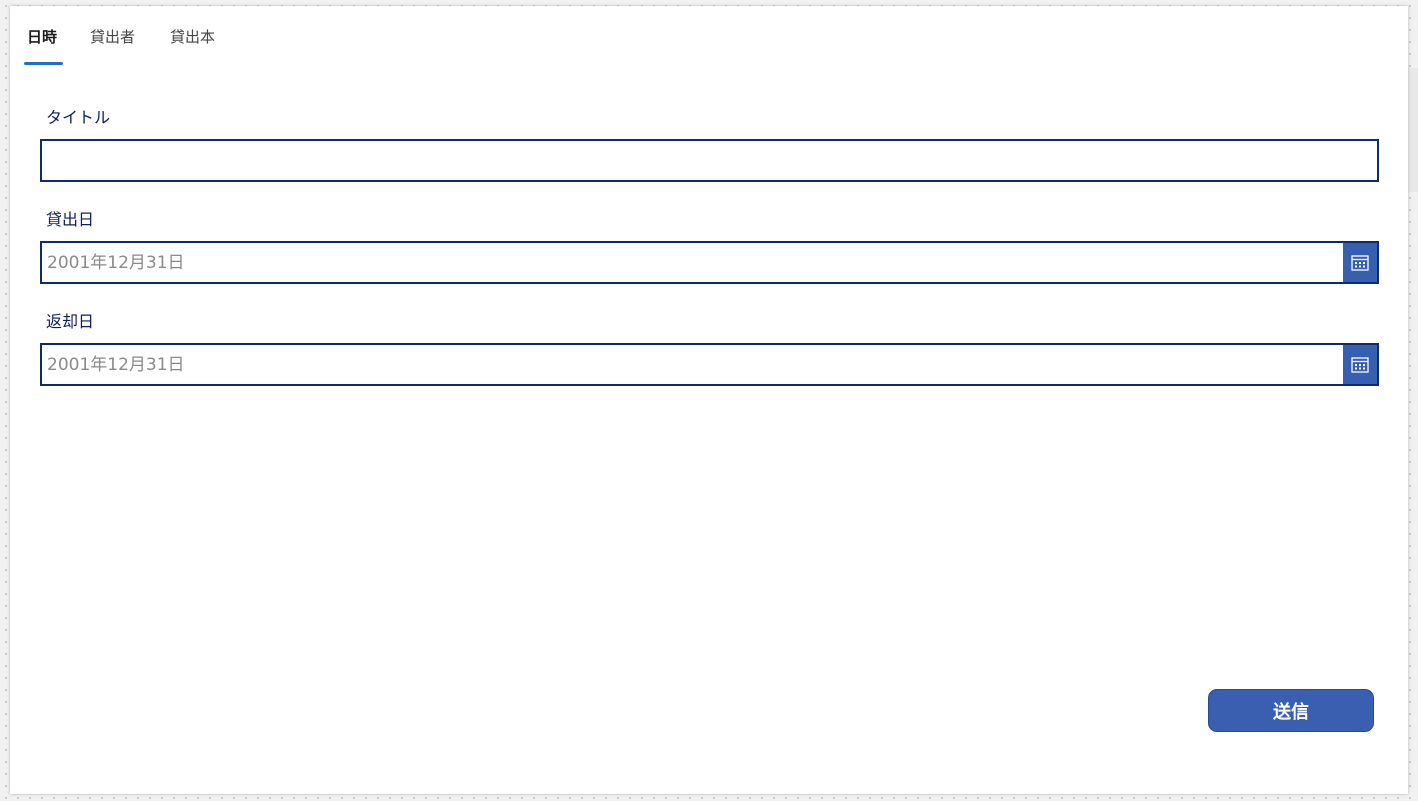  I want to click on title-input, so click(709, 160).